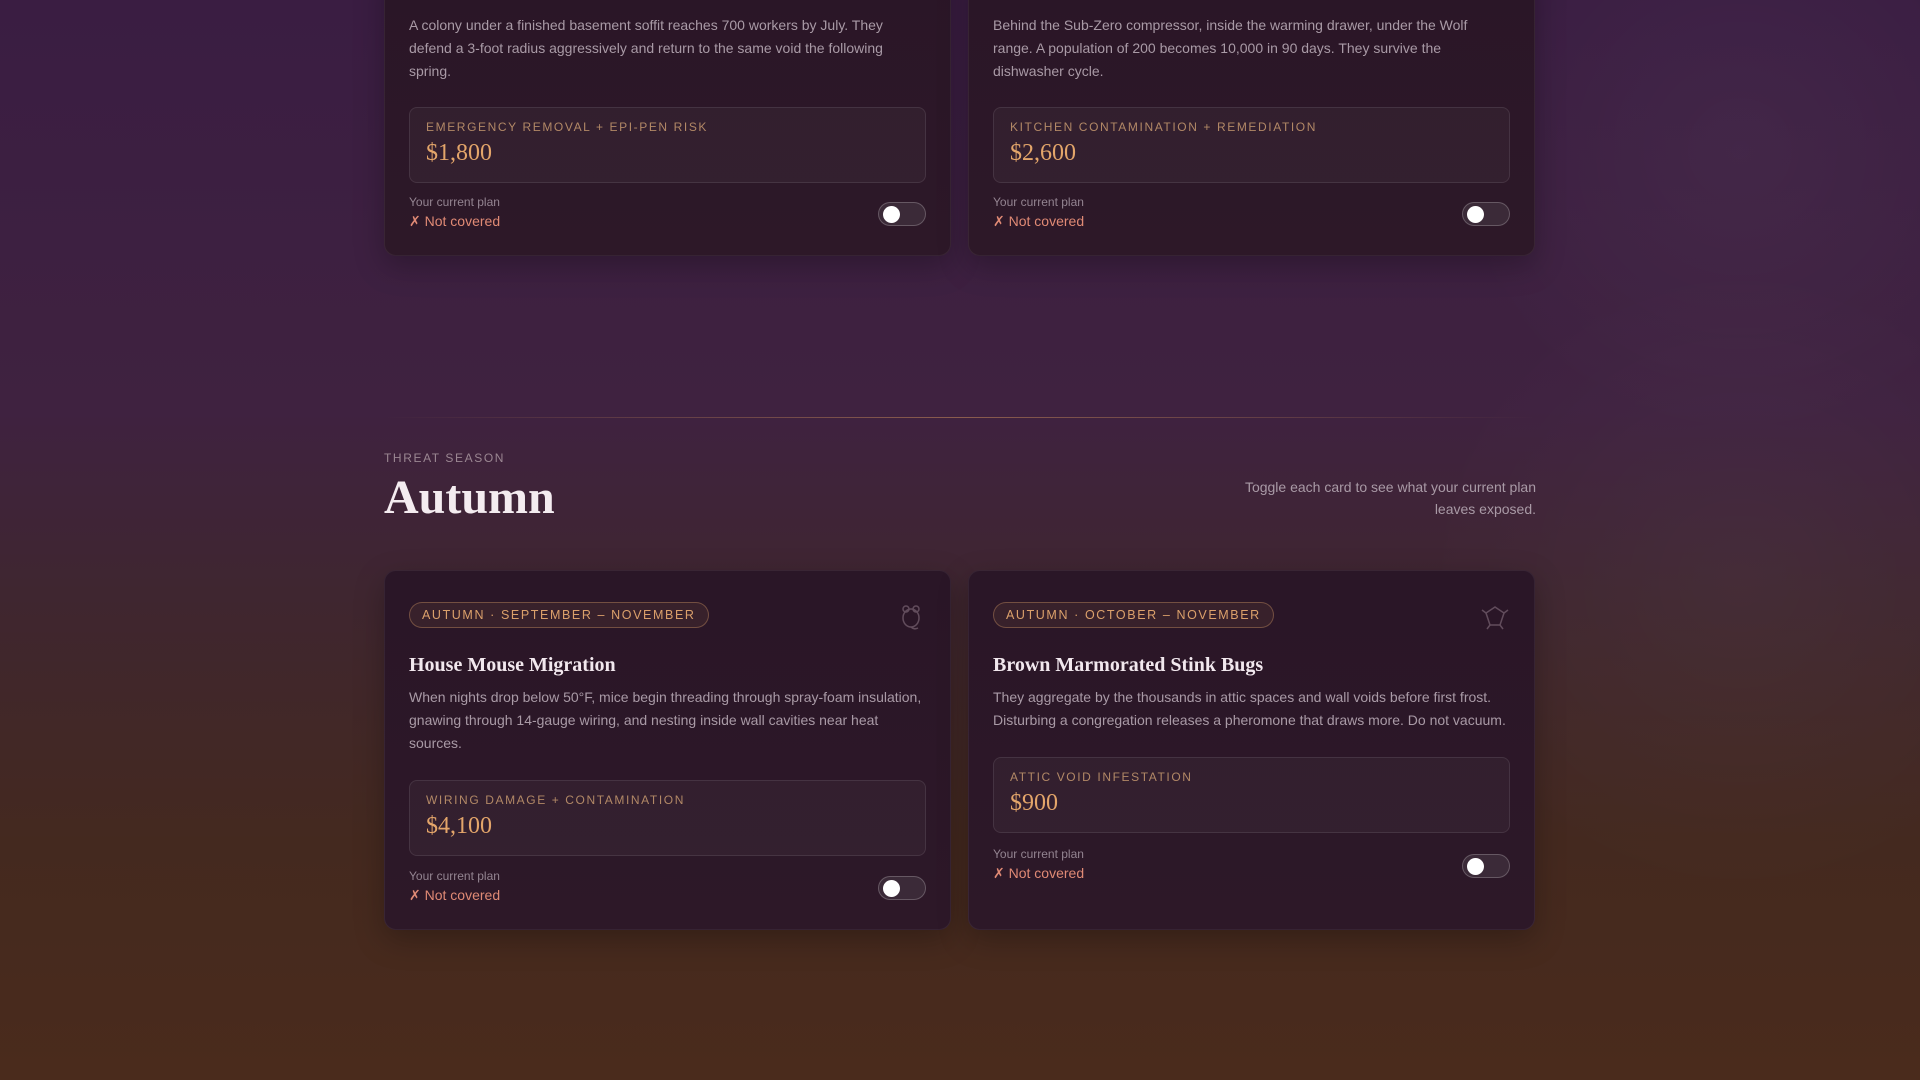 This screenshot has width=1920, height=1080. What do you see at coordinates (667, 145) in the screenshot?
I see `cost-box: EMERGENCY REMOVAL + EPI-PEN RISK $1,800` at bounding box center [667, 145].